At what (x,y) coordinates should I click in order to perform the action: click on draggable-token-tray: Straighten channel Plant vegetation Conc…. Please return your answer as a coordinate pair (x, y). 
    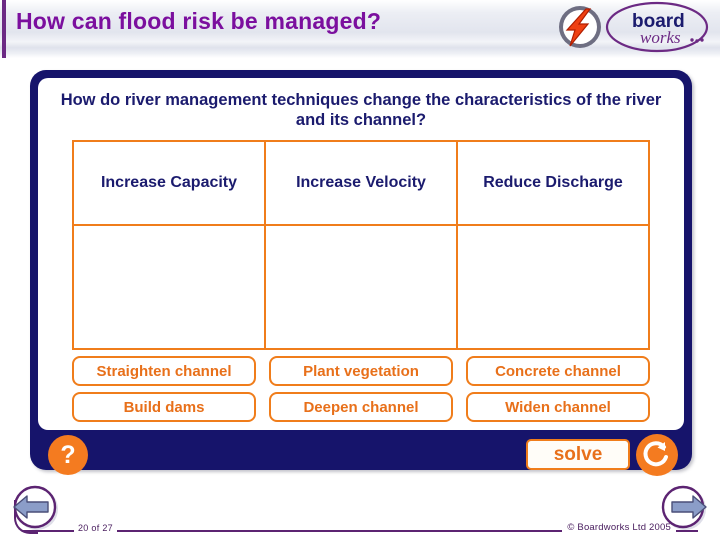
    Looking at the image, I should click on (361, 392).